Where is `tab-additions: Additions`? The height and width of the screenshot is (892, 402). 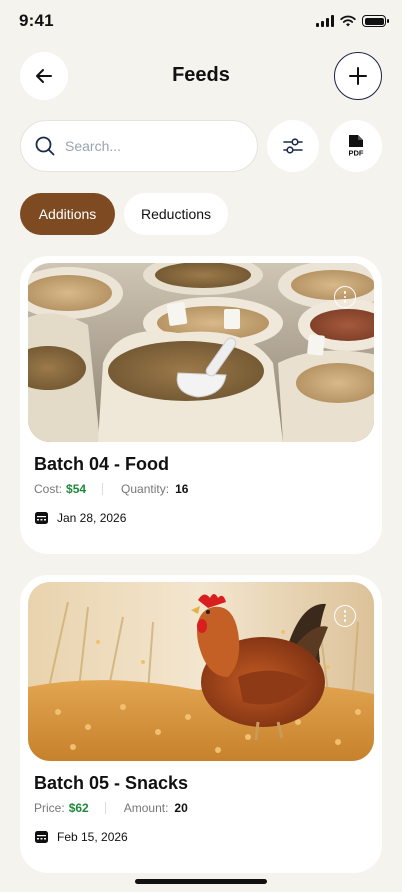
tab-additions: Additions is located at coordinates (67, 214).